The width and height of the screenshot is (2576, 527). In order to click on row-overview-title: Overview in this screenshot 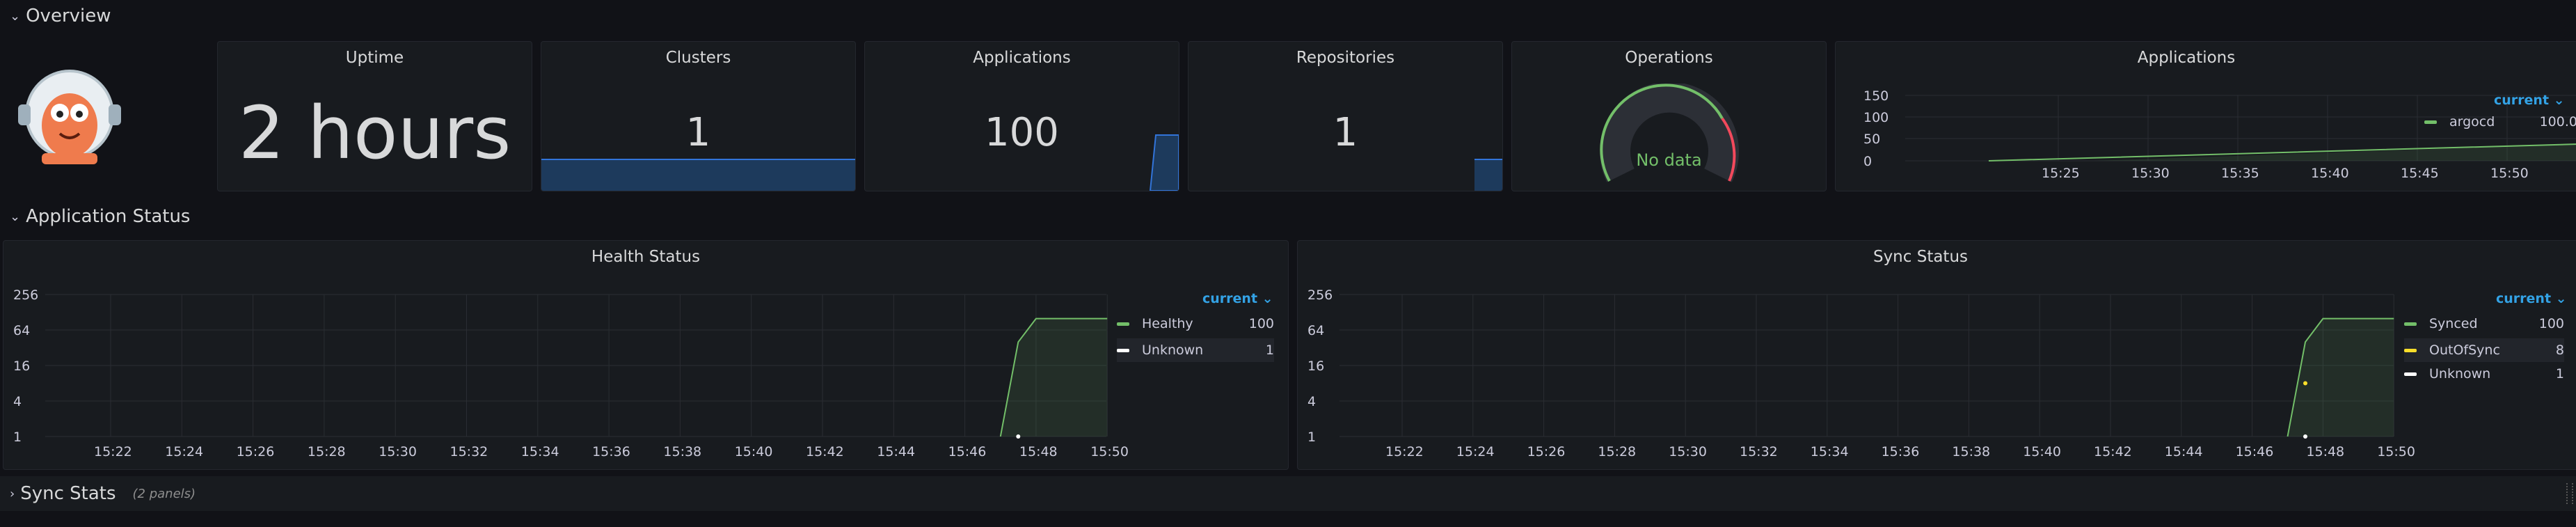, I will do `click(68, 16)`.